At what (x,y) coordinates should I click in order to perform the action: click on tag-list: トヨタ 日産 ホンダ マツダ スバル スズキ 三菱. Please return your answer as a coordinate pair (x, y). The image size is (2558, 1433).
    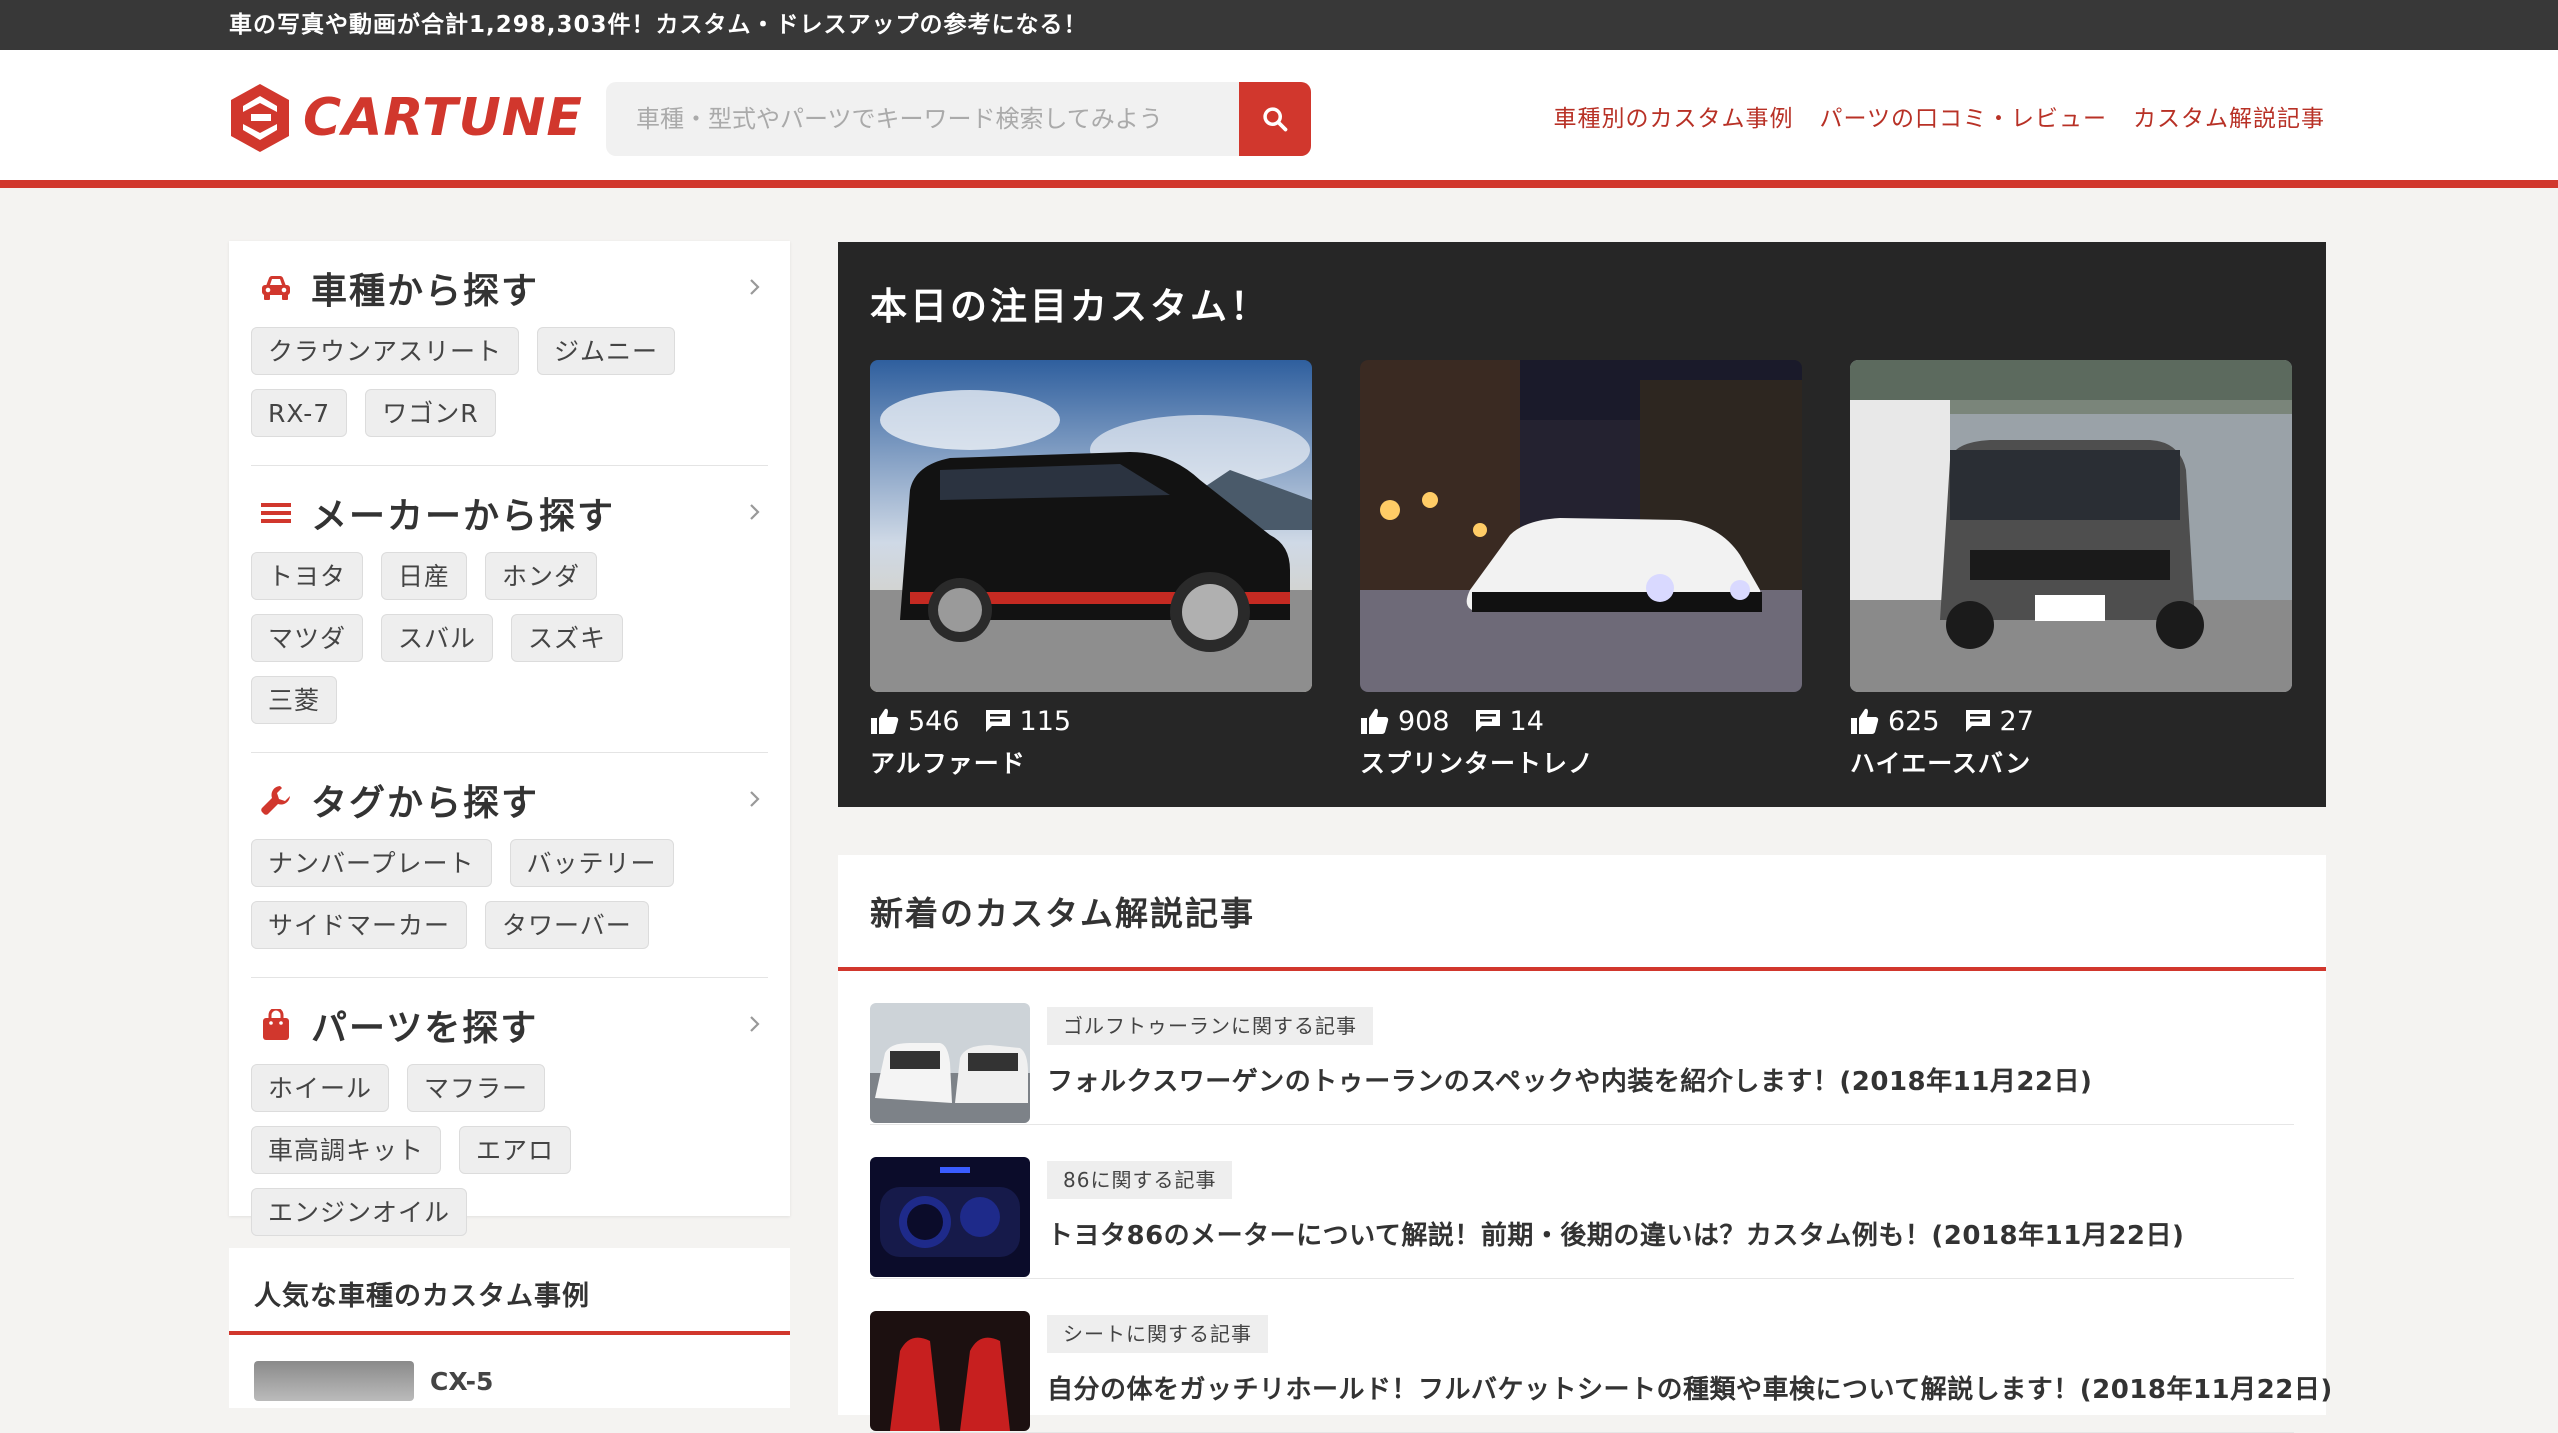
    Looking at the image, I should click on (486, 638).